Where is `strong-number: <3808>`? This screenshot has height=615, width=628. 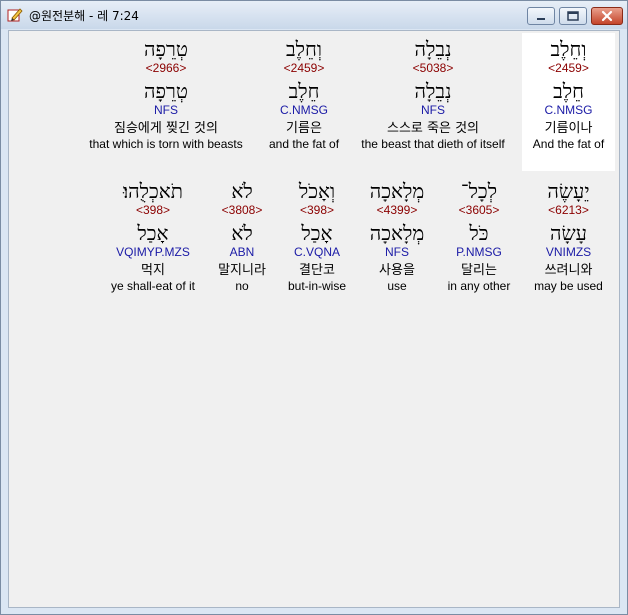
strong-number: <3808> is located at coordinates (242, 210).